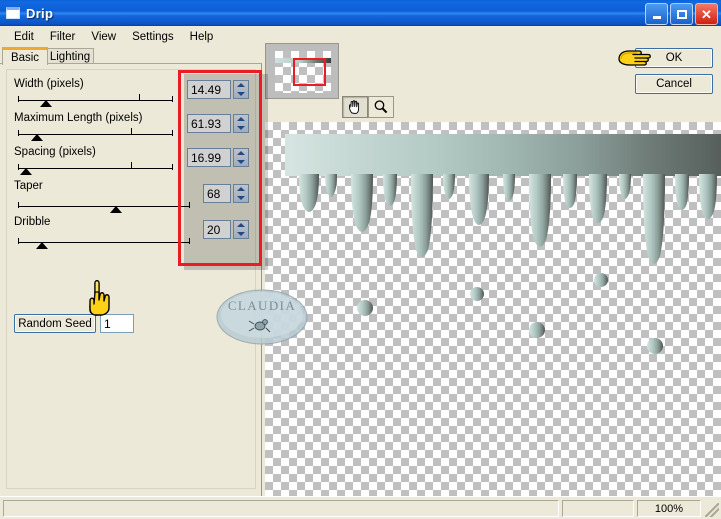 The image size is (721, 519). I want to click on label-maximum-length: Maximum Length (pixels), so click(78, 118).